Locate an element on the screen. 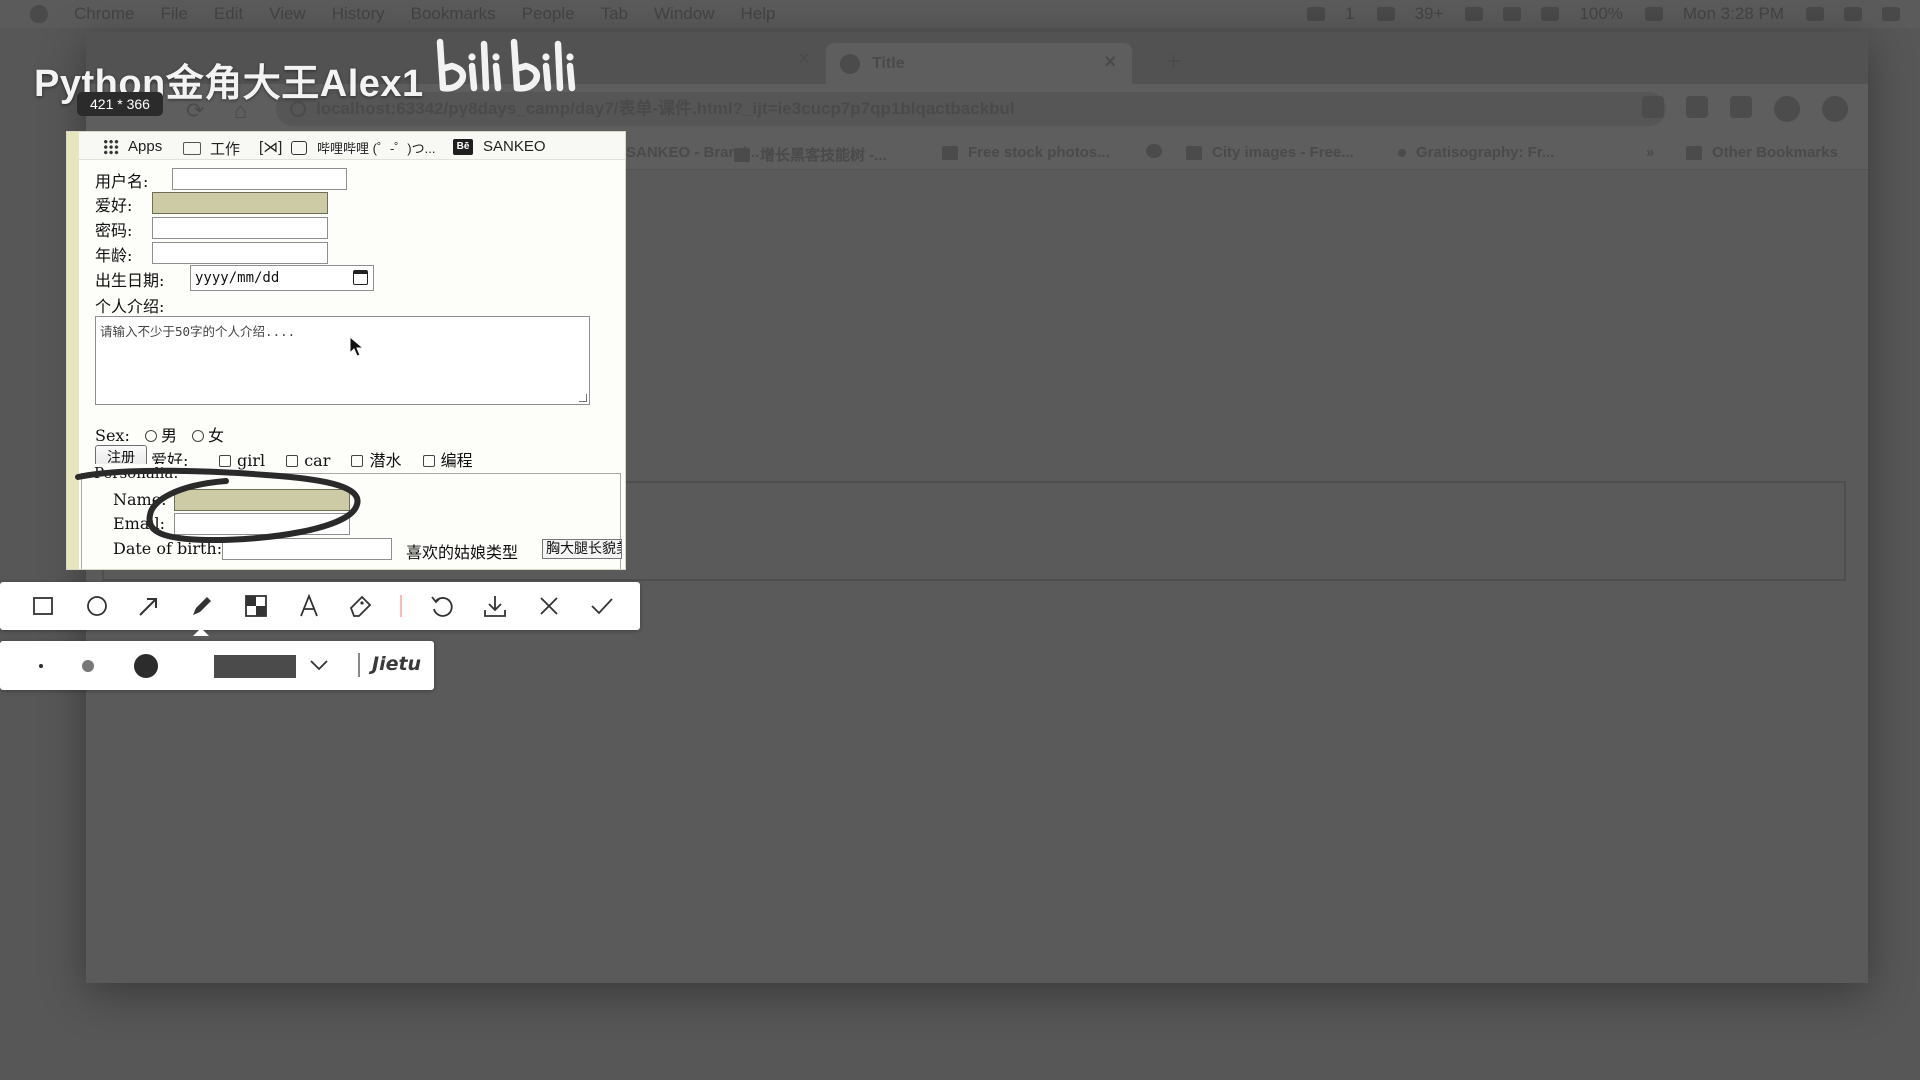 The width and height of the screenshot is (1920, 1080). password-input is located at coordinates (240, 228).